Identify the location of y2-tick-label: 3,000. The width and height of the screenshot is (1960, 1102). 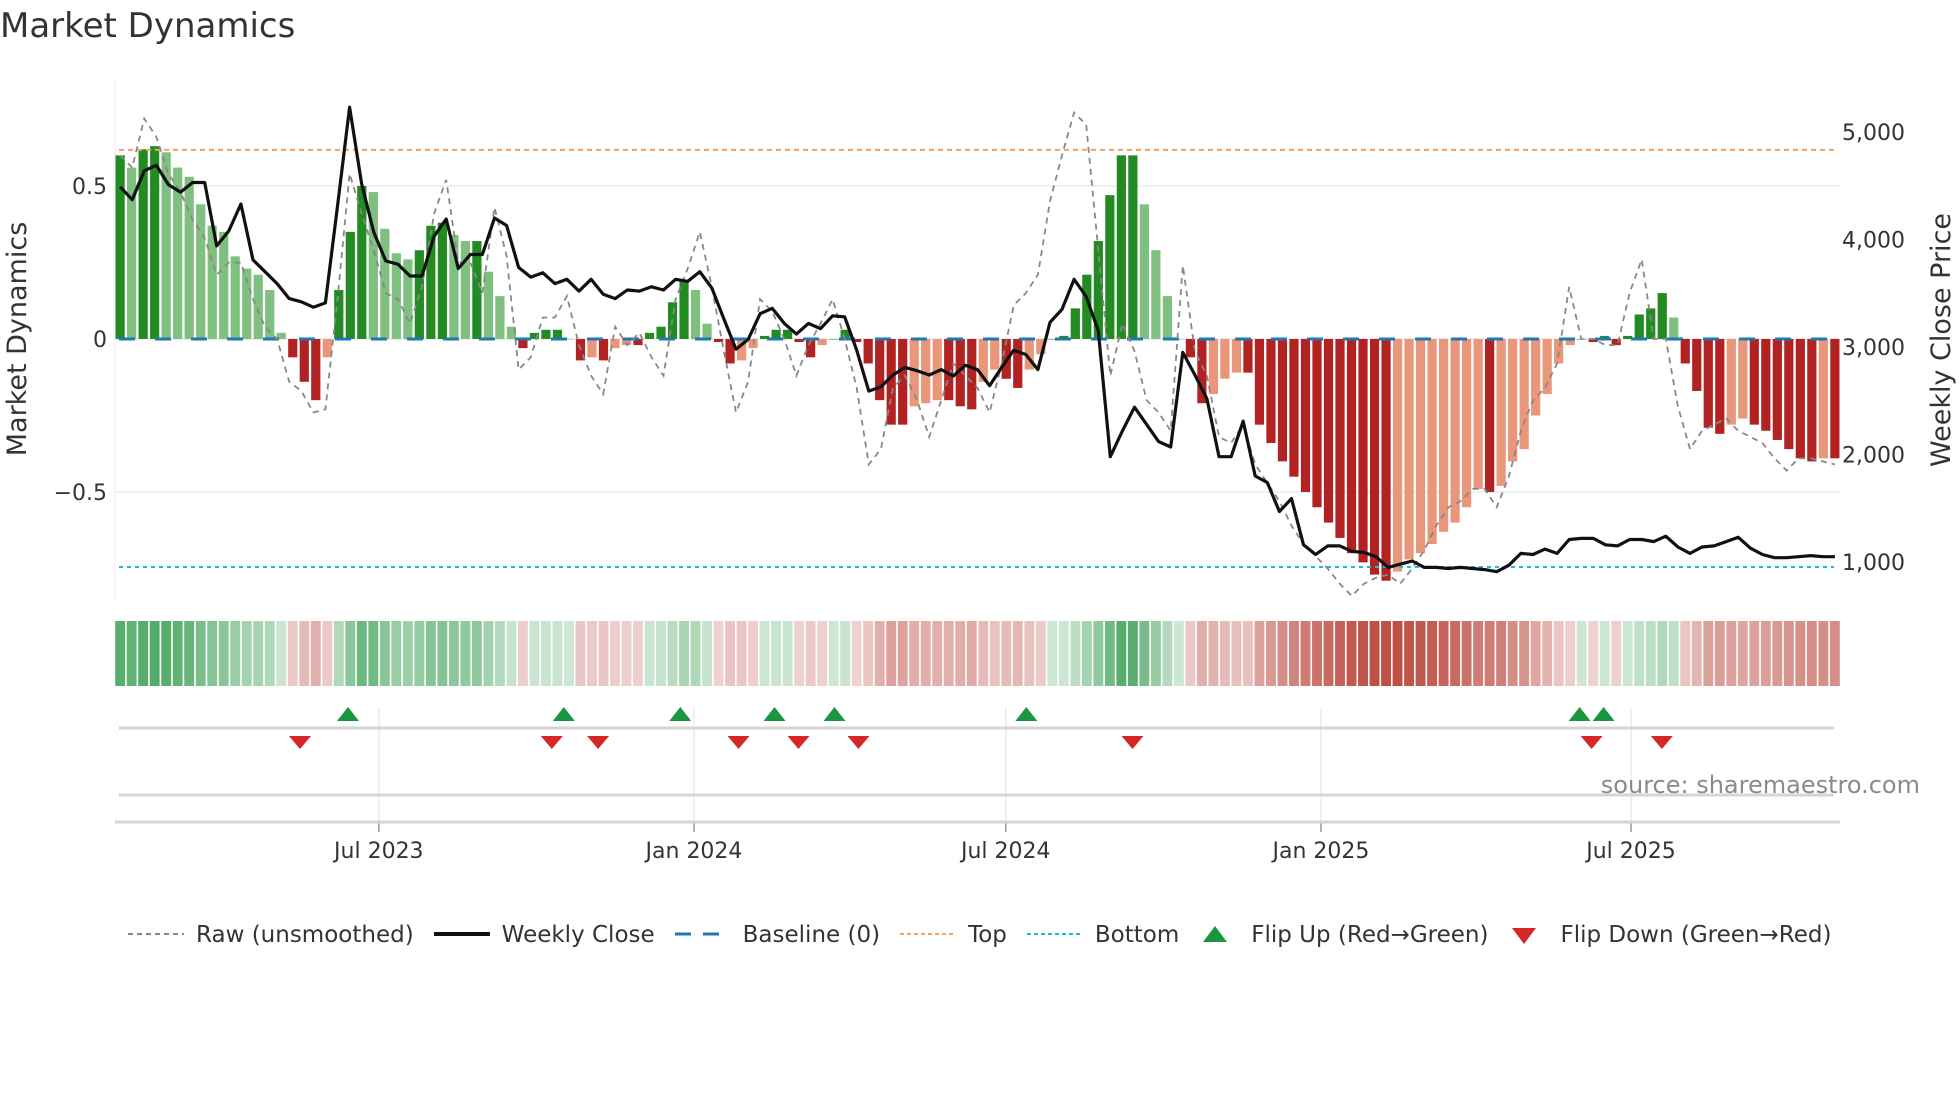
(1873, 348).